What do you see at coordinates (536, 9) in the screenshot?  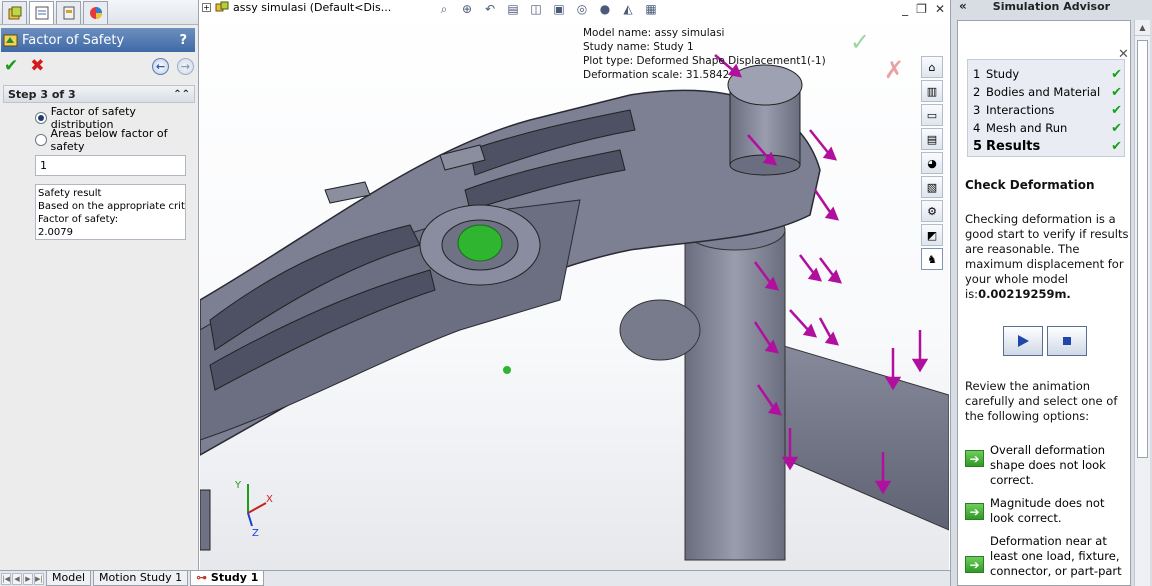 I see `view-orientation-icon: ◫` at bounding box center [536, 9].